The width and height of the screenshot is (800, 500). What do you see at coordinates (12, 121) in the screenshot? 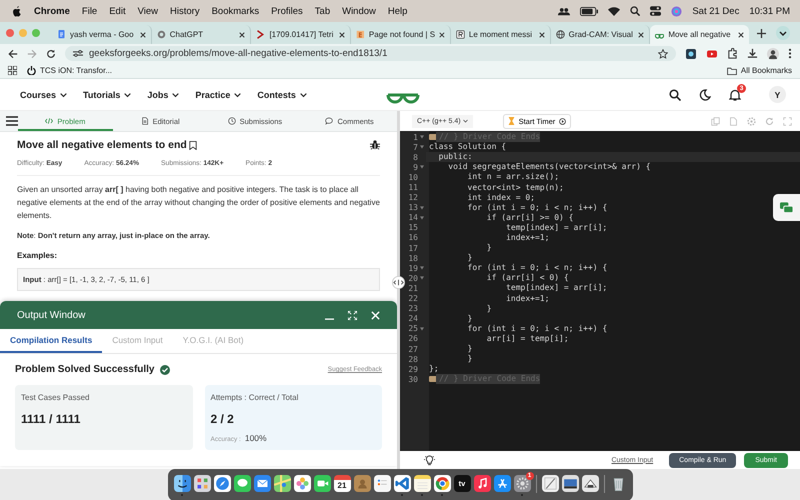
I see `menu-icon` at bounding box center [12, 121].